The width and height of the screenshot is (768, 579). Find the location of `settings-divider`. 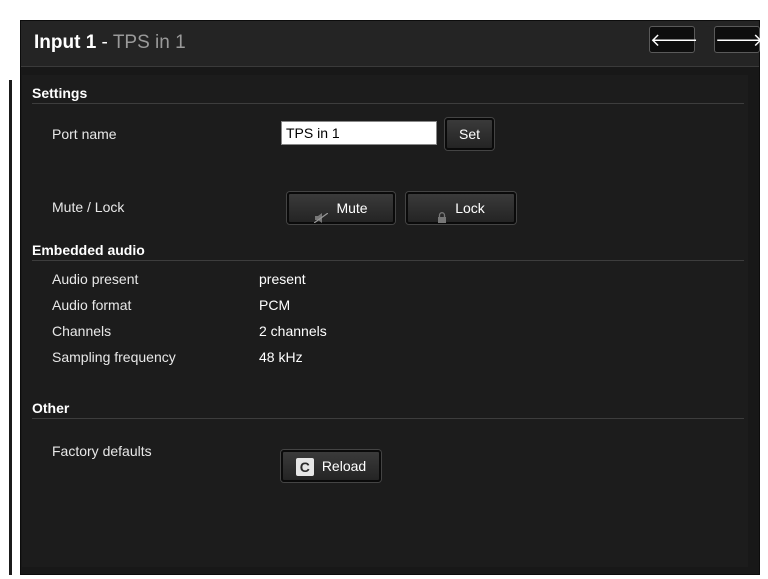

settings-divider is located at coordinates (388, 103).